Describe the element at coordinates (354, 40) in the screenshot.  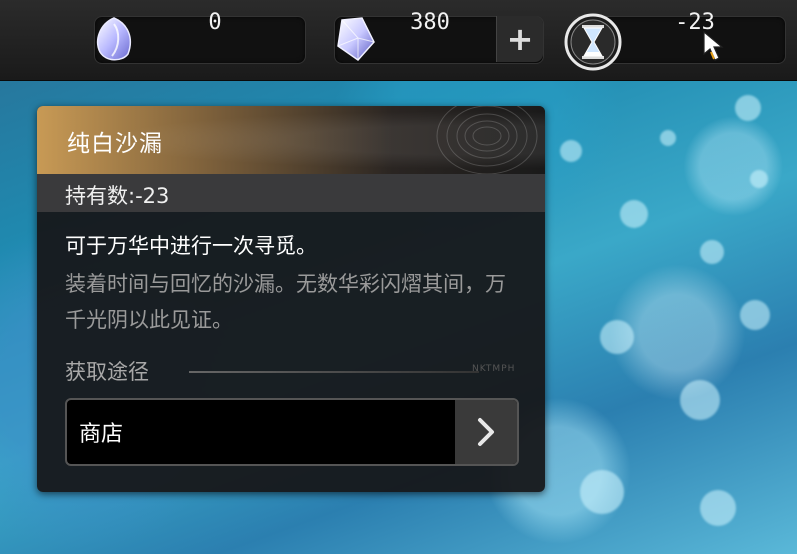
I see `crystal-gem-icon` at that location.